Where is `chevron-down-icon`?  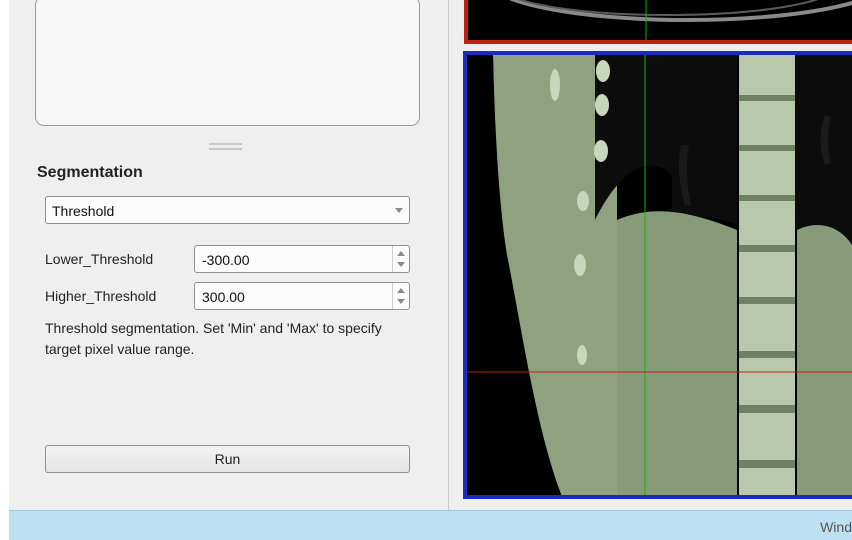
chevron-down-icon is located at coordinates (399, 210).